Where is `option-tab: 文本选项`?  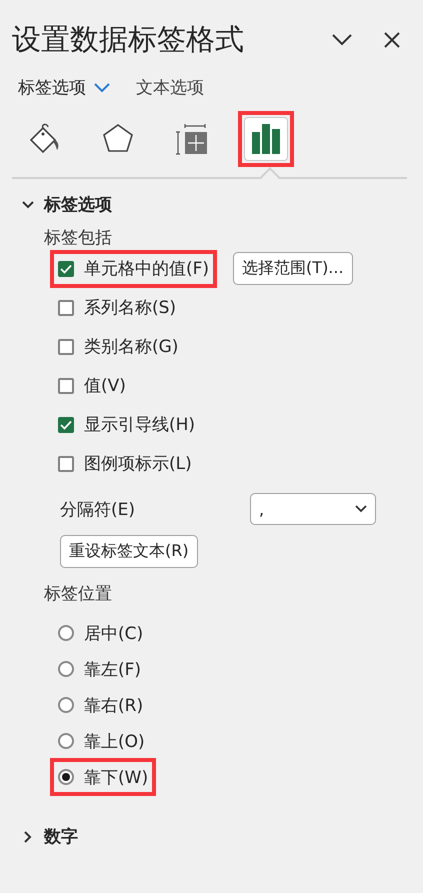
option-tab: 文本选项 is located at coordinates (170, 87).